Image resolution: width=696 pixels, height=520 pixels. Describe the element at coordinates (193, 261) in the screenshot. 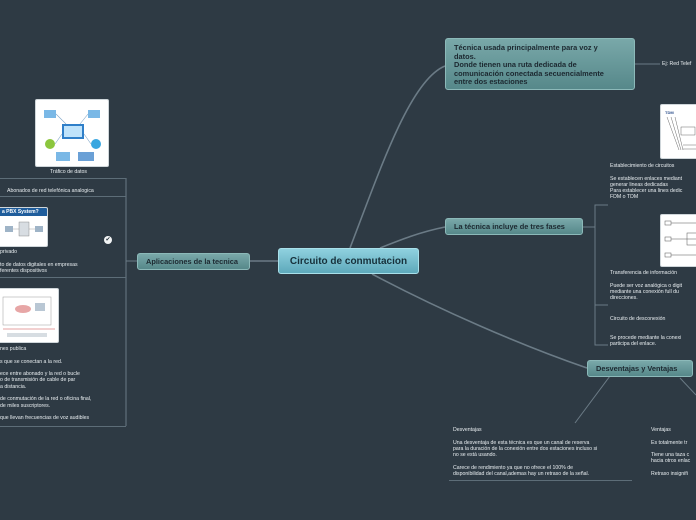

I see `node-aplicaciones: Aplicaciones de la tecnica` at that location.